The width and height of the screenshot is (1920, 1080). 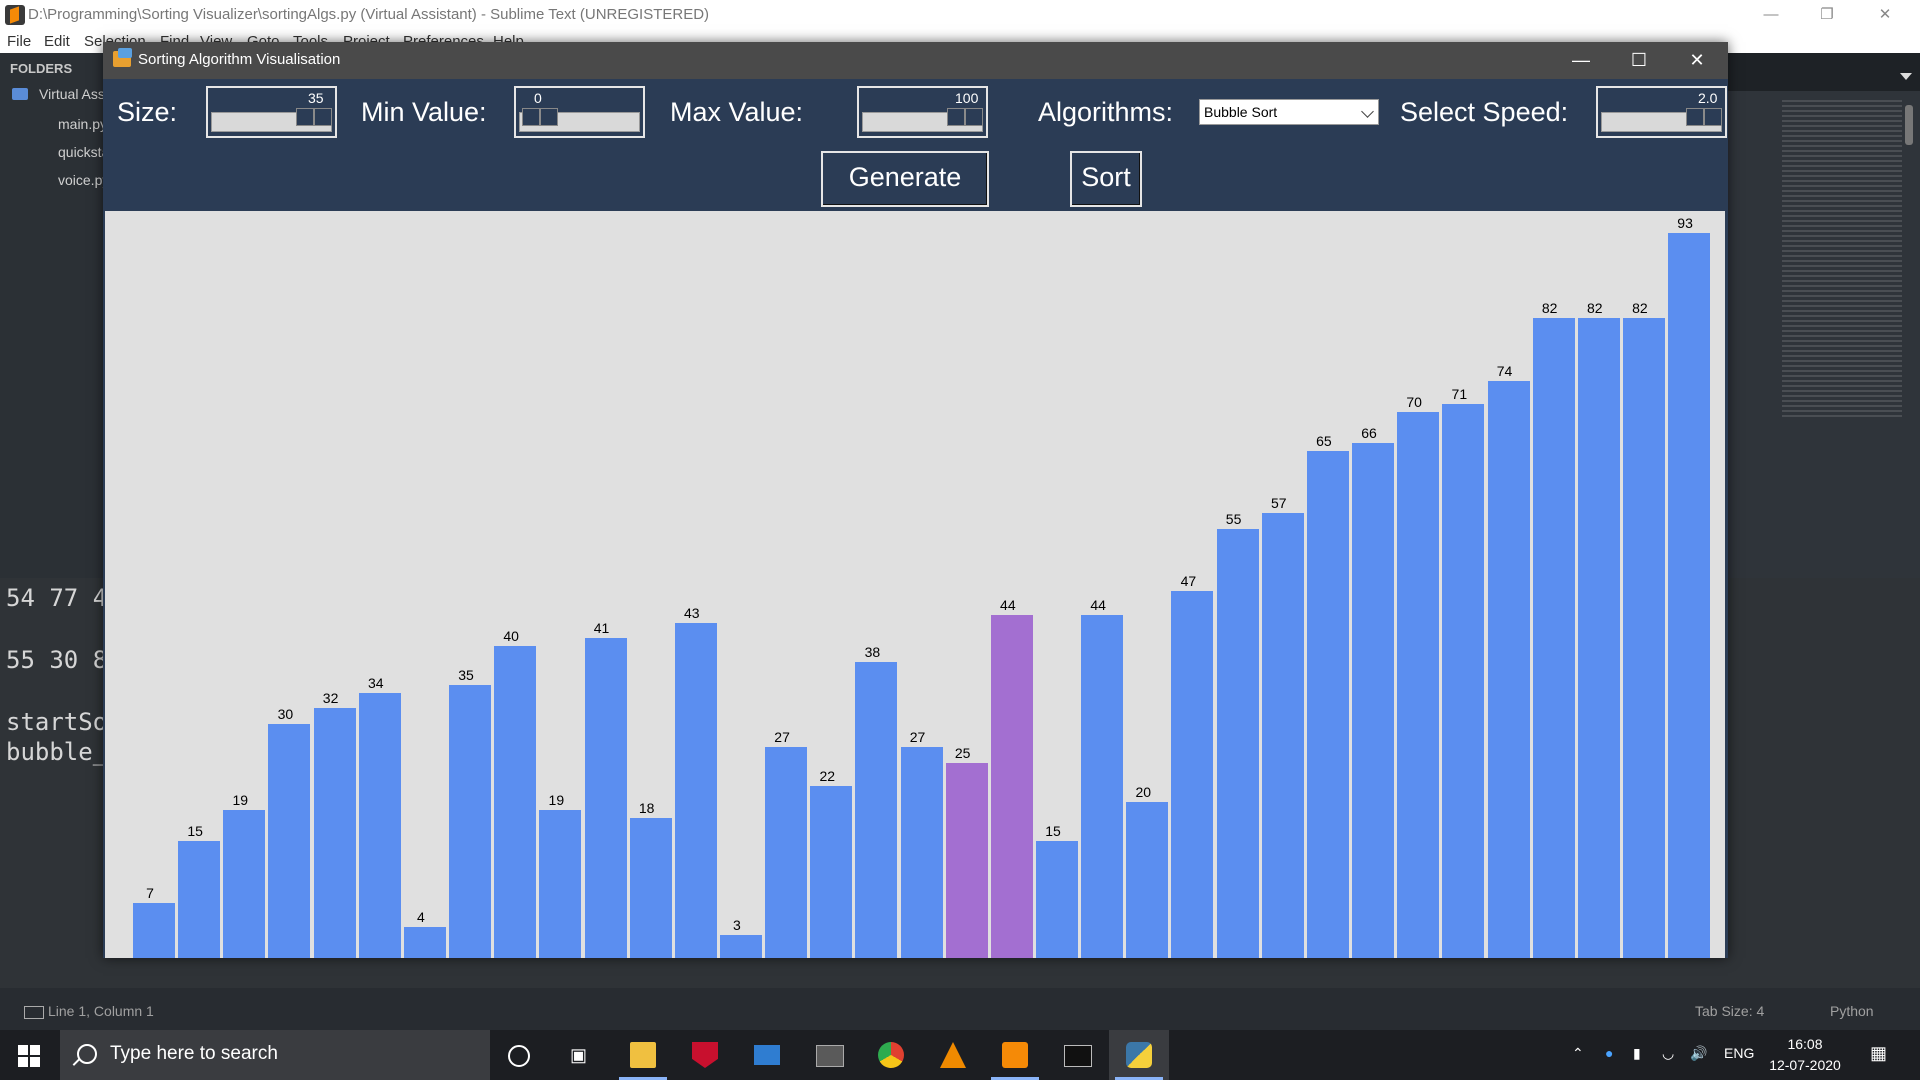 I want to click on bluetooth-icon: ●, so click(x=1609, y=1053).